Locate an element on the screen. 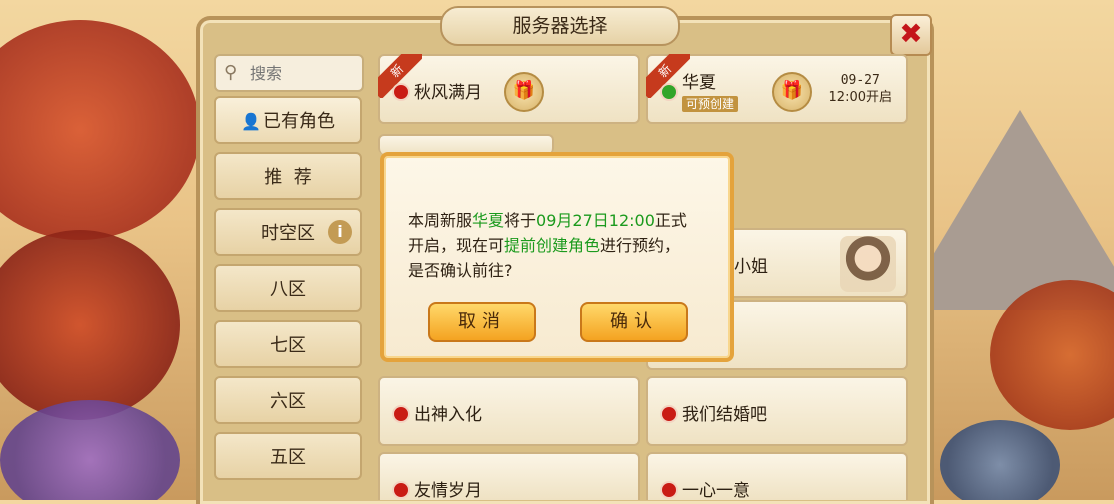 The height and width of the screenshot is (504, 1114). tree-foliage-left is located at coordinates (100, 130).